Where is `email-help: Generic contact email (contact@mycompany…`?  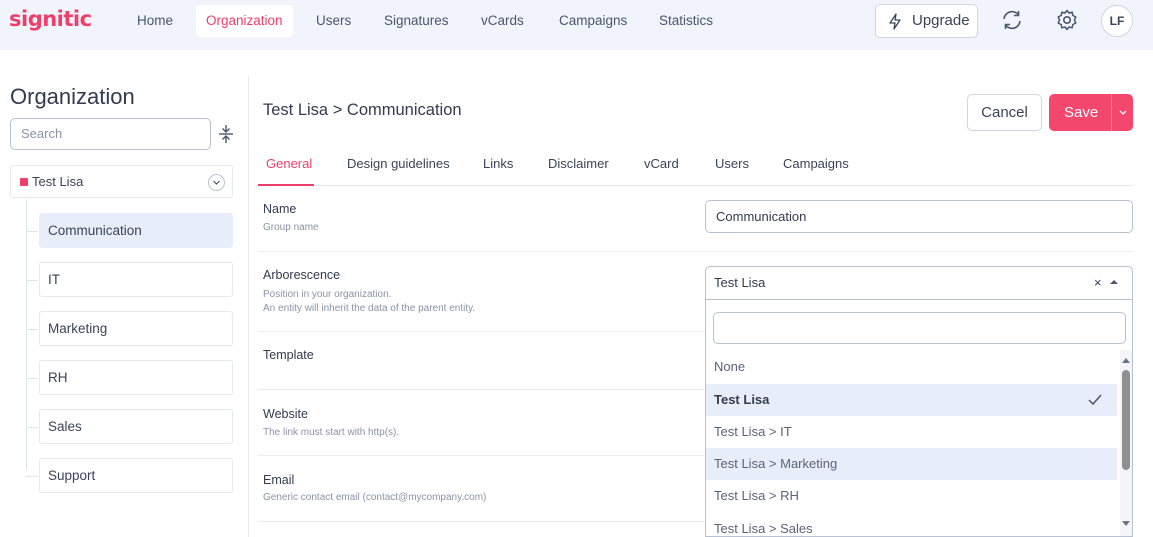 email-help: Generic contact email (contact@mycompany… is located at coordinates (375, 497).